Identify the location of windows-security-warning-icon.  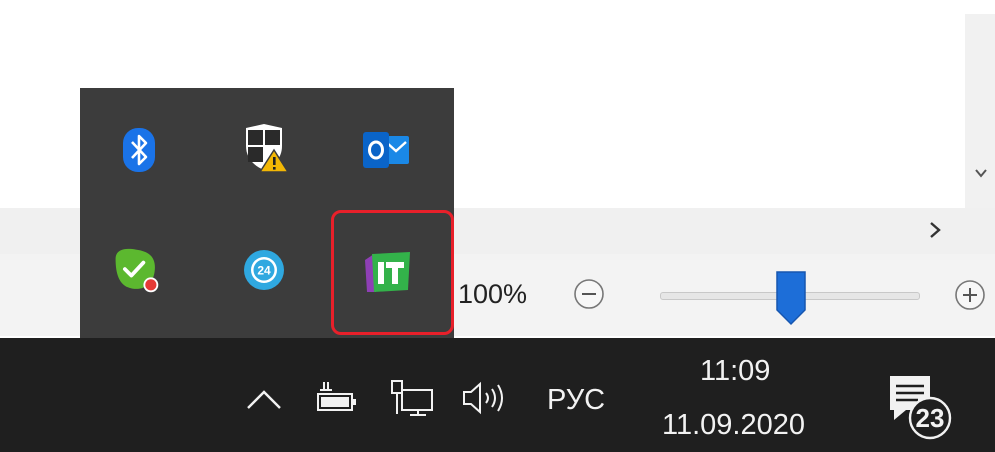
(264, 148).